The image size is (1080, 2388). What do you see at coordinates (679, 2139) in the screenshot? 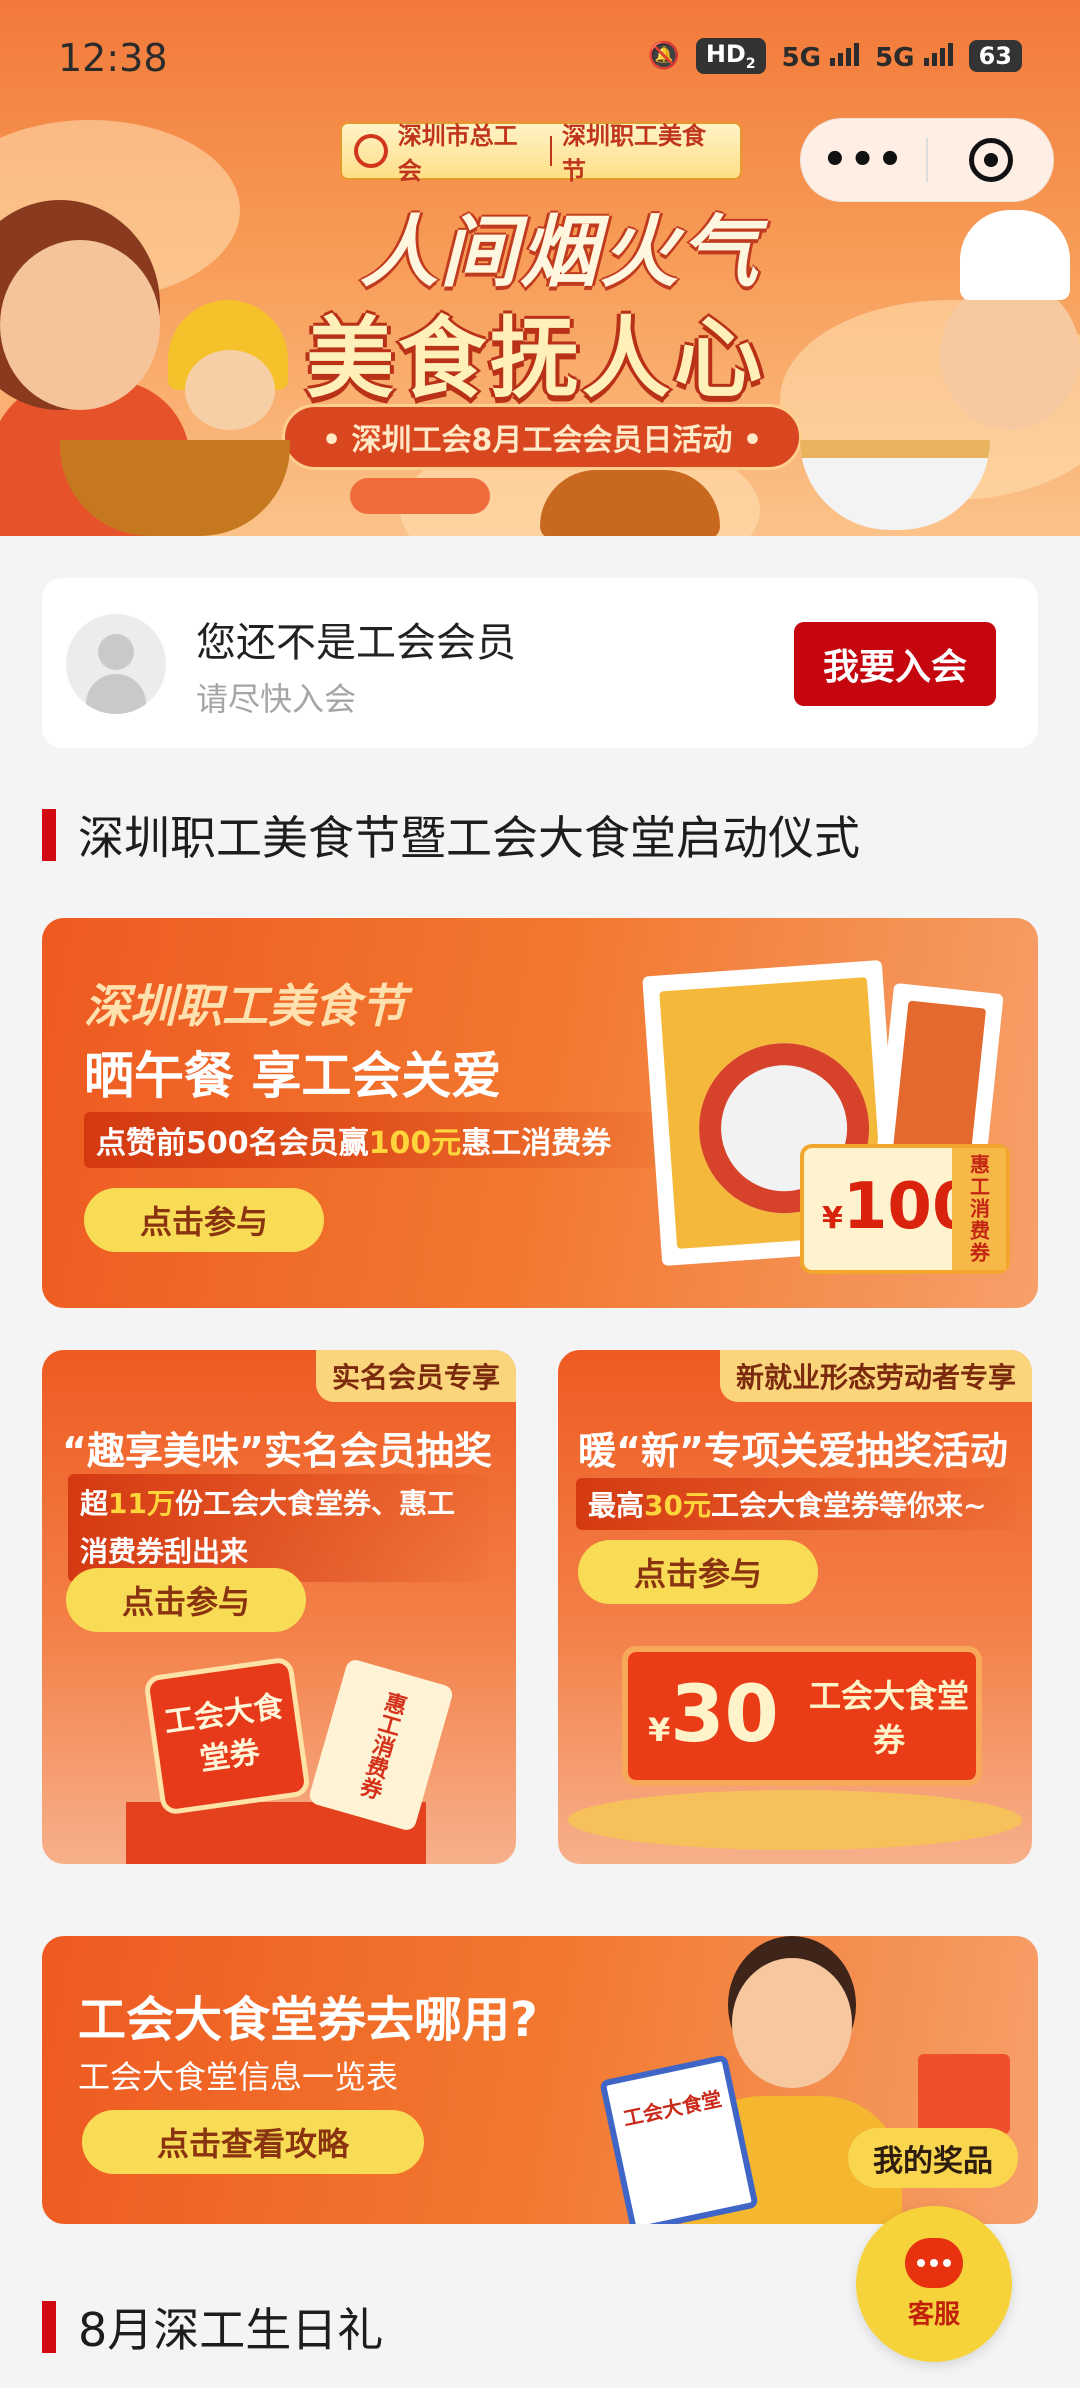
I see `clipboard-illustration: 工会大食堂` at bounding box center [679, 2139].